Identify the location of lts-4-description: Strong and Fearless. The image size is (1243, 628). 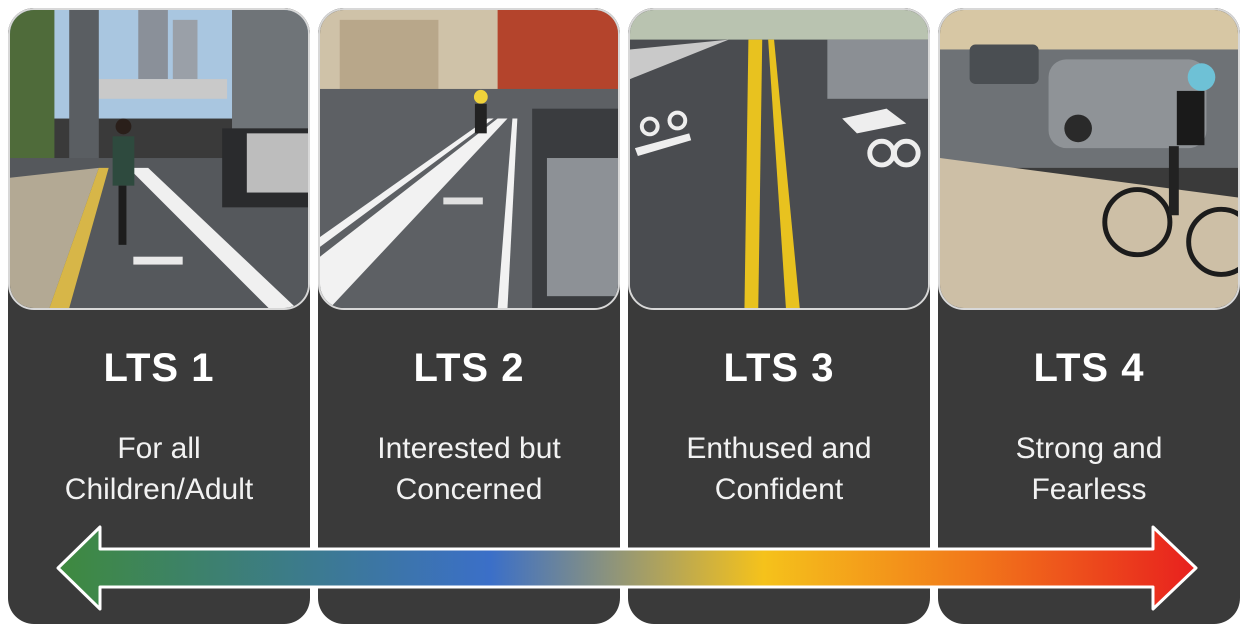
(1089, 469).